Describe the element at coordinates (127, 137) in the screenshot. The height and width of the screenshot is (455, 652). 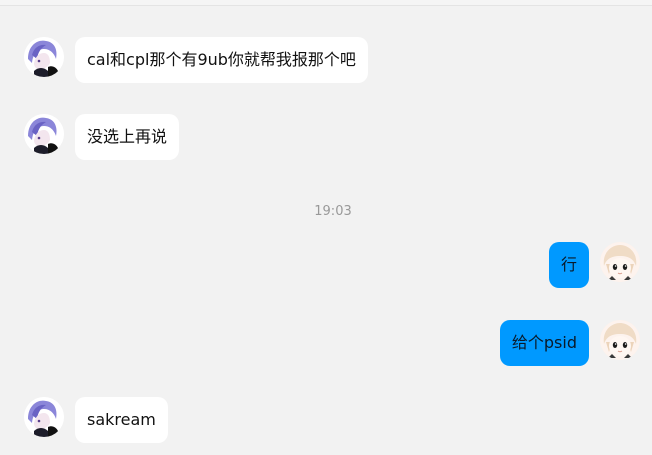
I see `message-bubble: 没选上再说` at that location.